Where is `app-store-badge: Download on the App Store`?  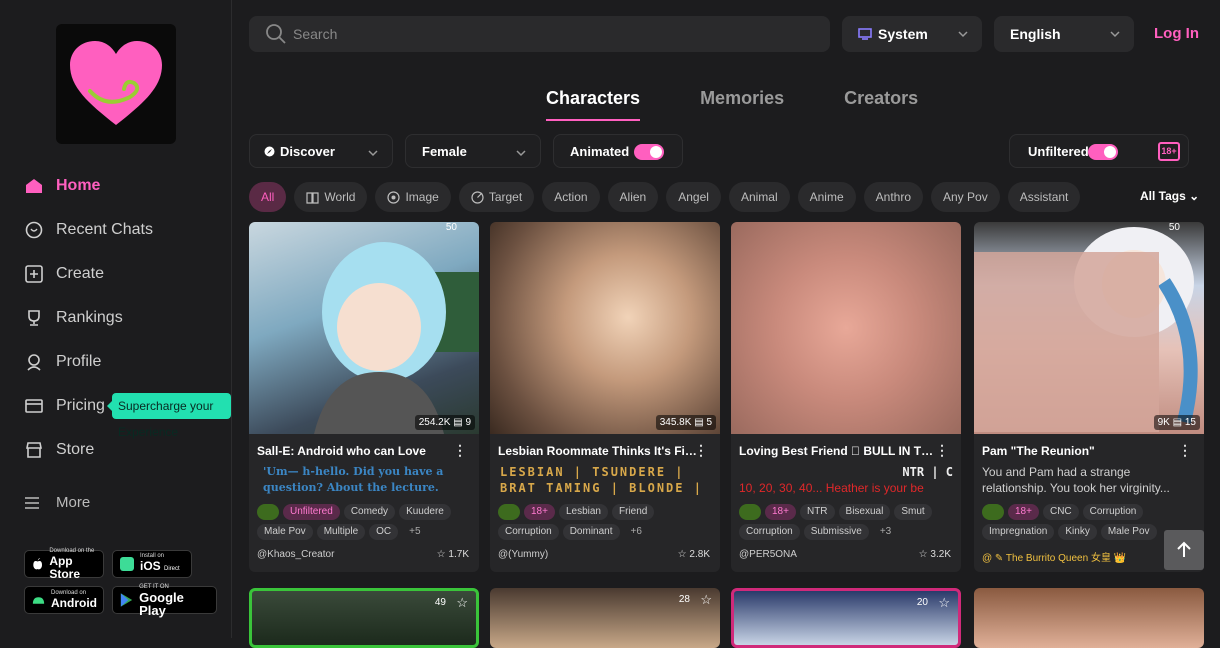
app-store-badge: Download on the App Store is located at coordinates (64, 564).